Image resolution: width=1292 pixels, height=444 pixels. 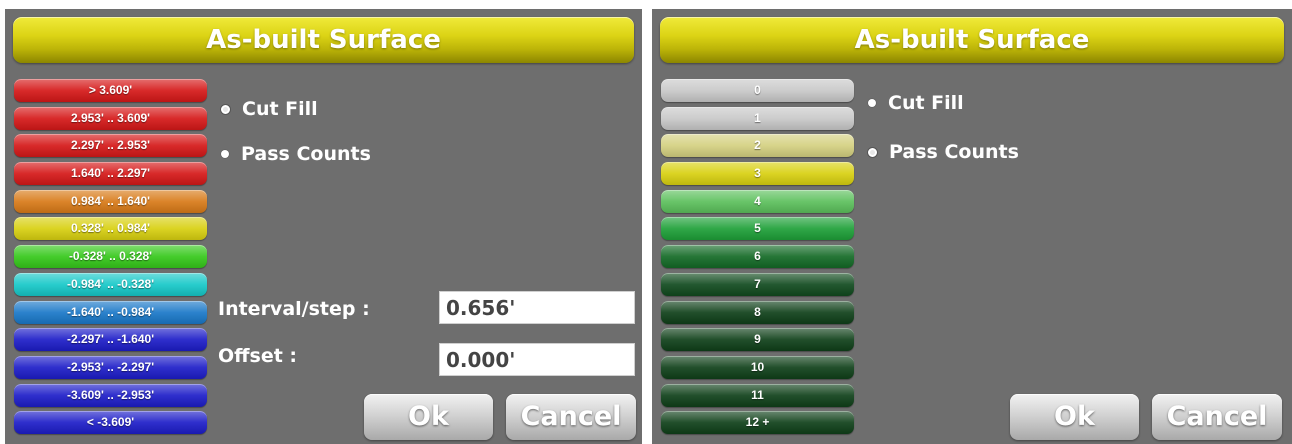 What do you see at coordinates (110, 201) in the screenshot?
I see `legend-item: 0.984' .. 1.640'` at bounding box center [110, 201].